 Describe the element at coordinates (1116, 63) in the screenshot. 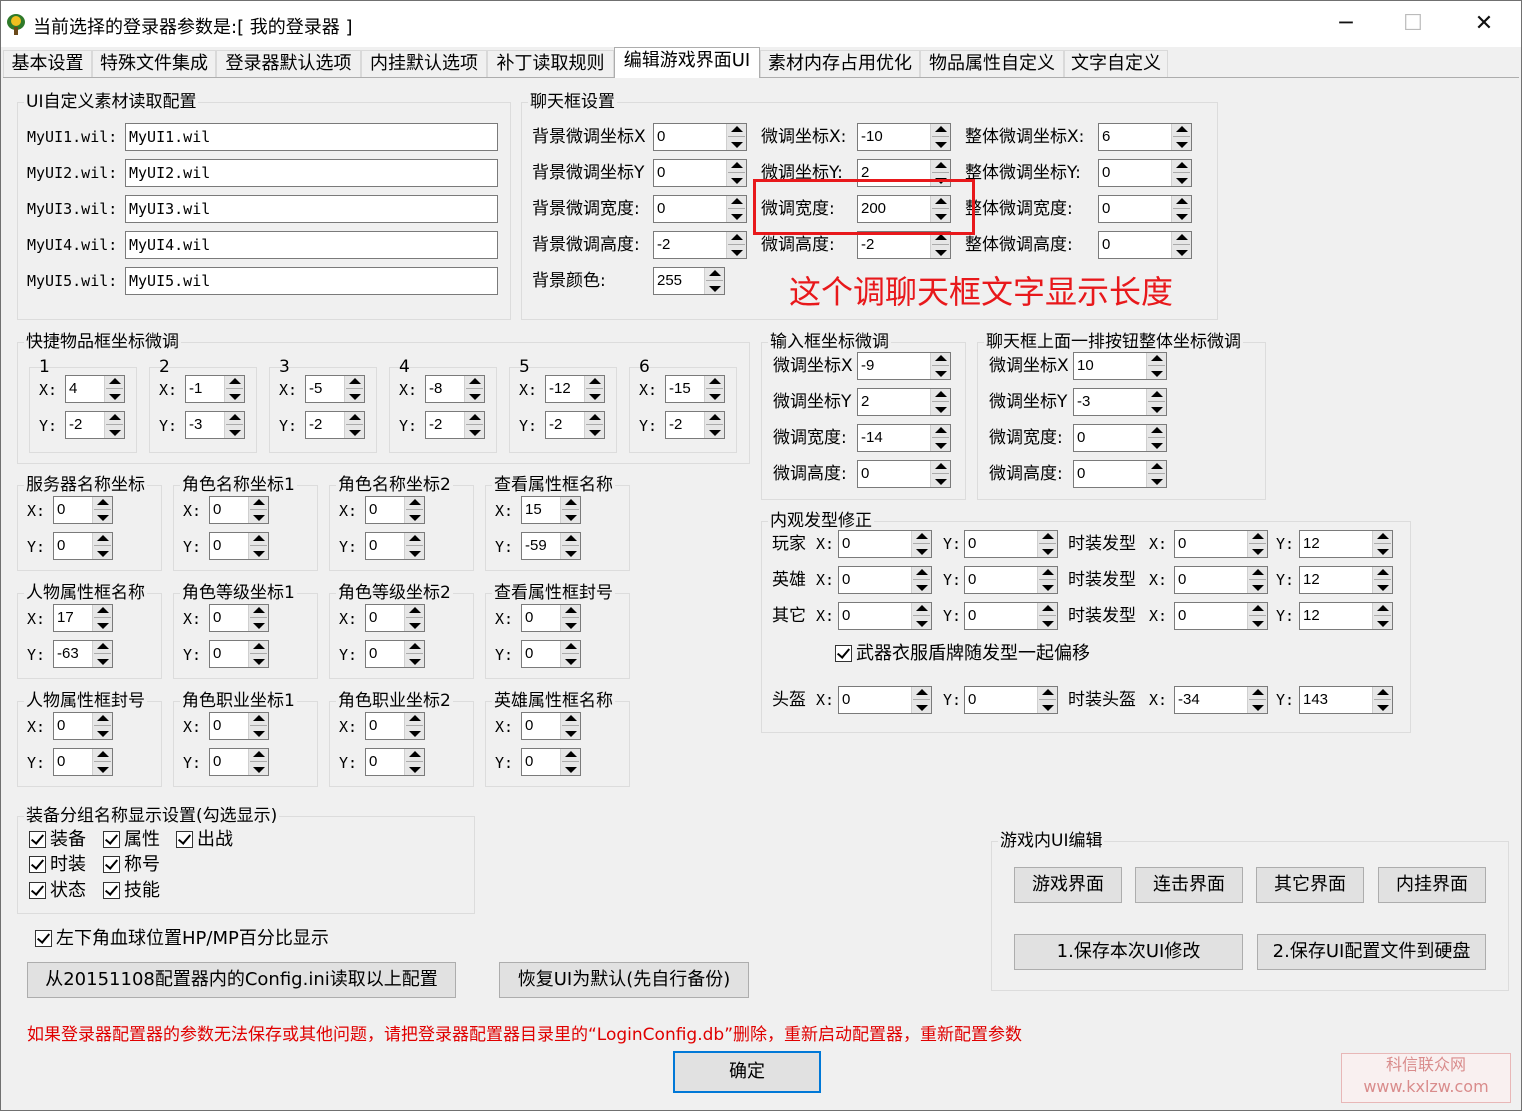

I see `tab-text: 文字自定义` at that location.